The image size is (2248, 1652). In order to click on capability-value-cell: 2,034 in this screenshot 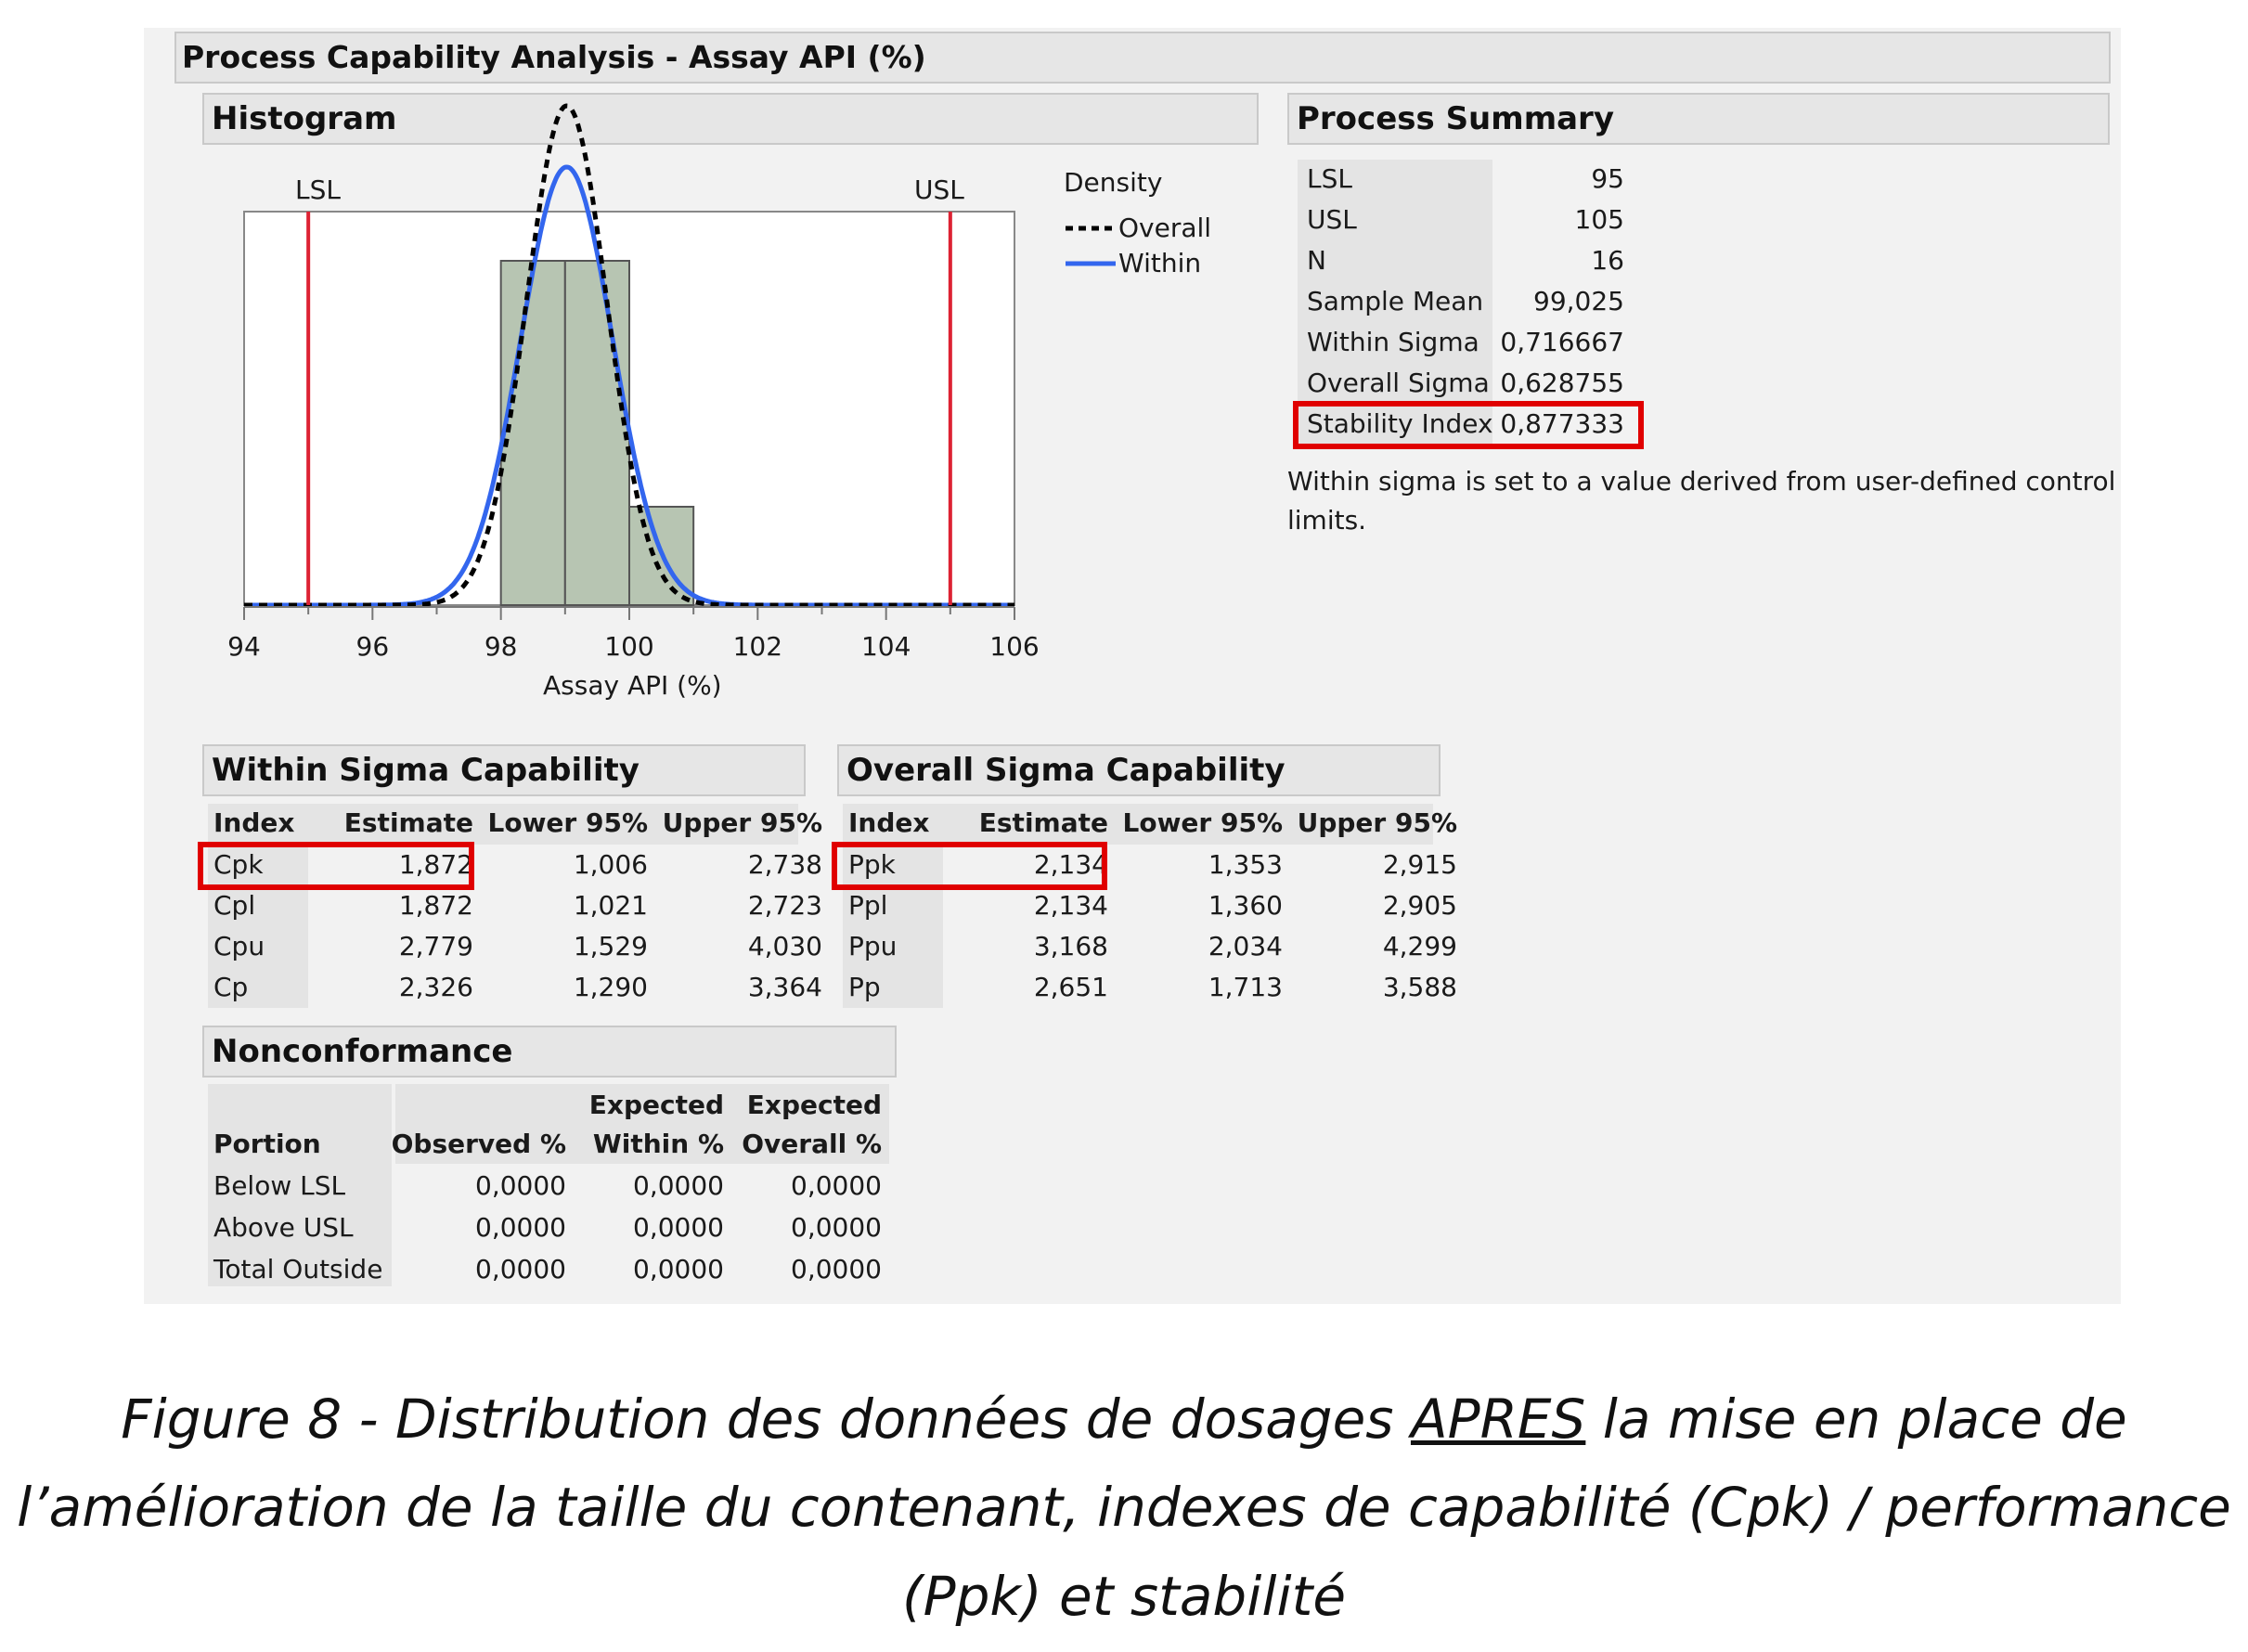, I will do `click(1245, 946)`.